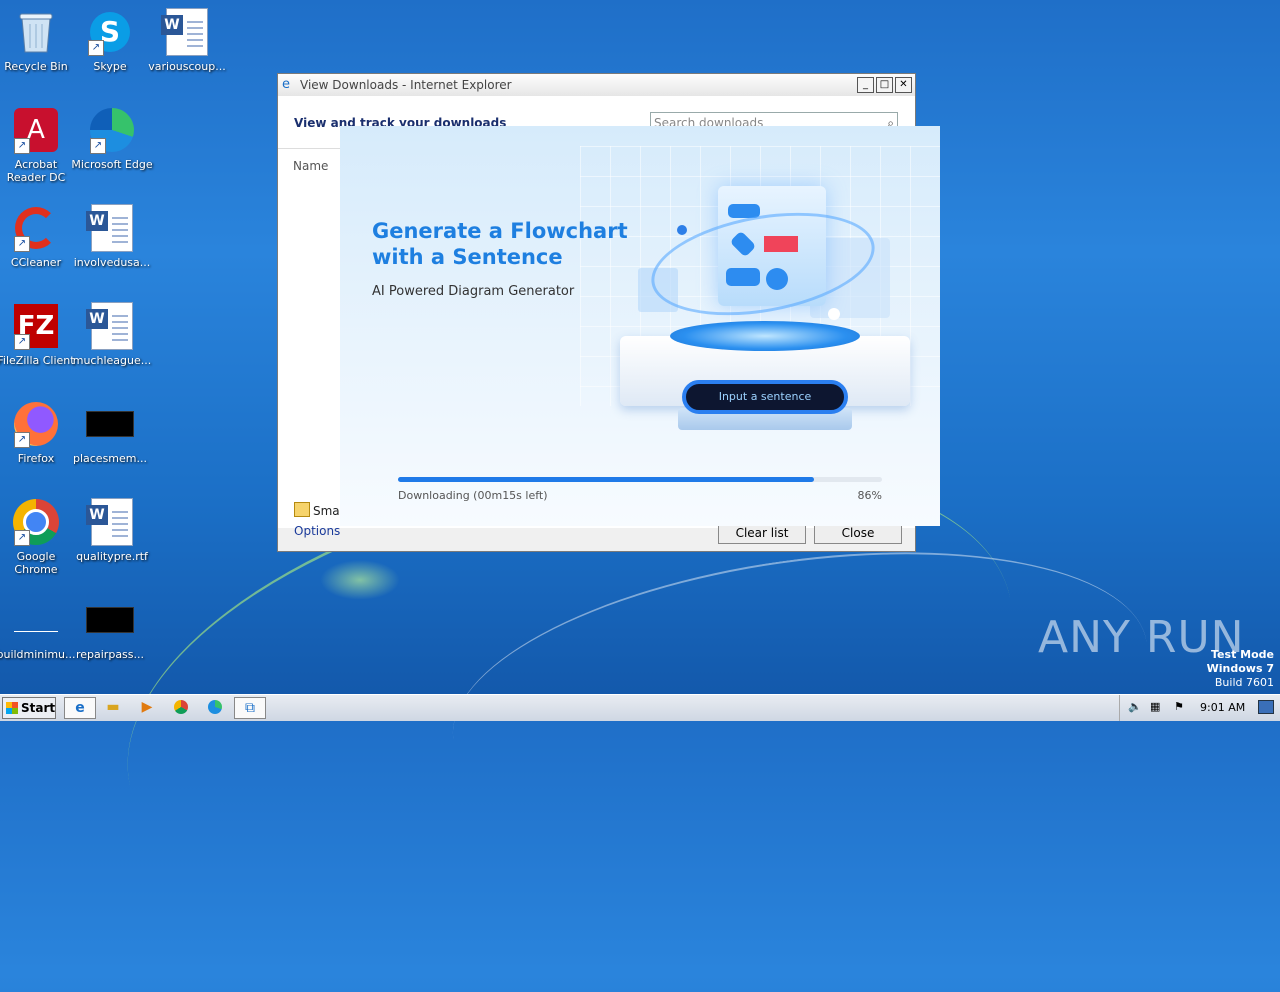 The width and height of the screenshot is (1280, 992). I want to click on window-titlebar: e View Downloads - Internet Explorer, so click(596, 85).